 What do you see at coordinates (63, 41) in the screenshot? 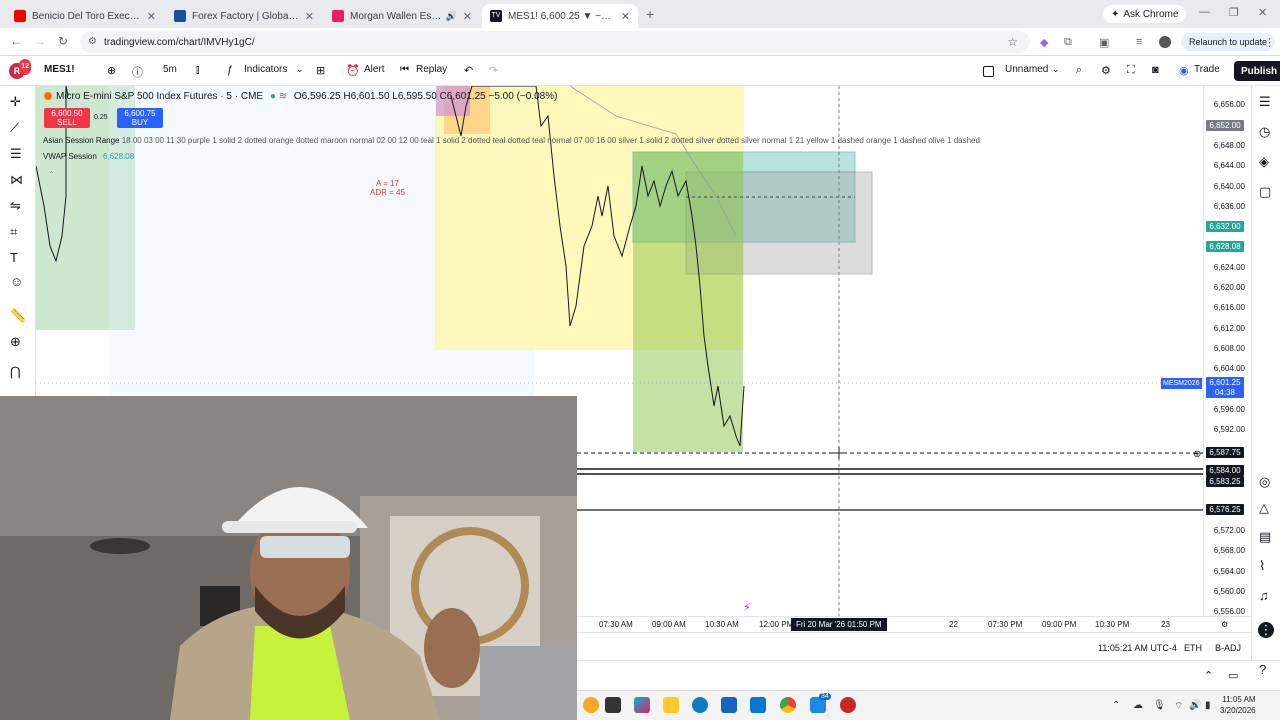
I see `reload-button: ↻` at bounding box center [63, 41].